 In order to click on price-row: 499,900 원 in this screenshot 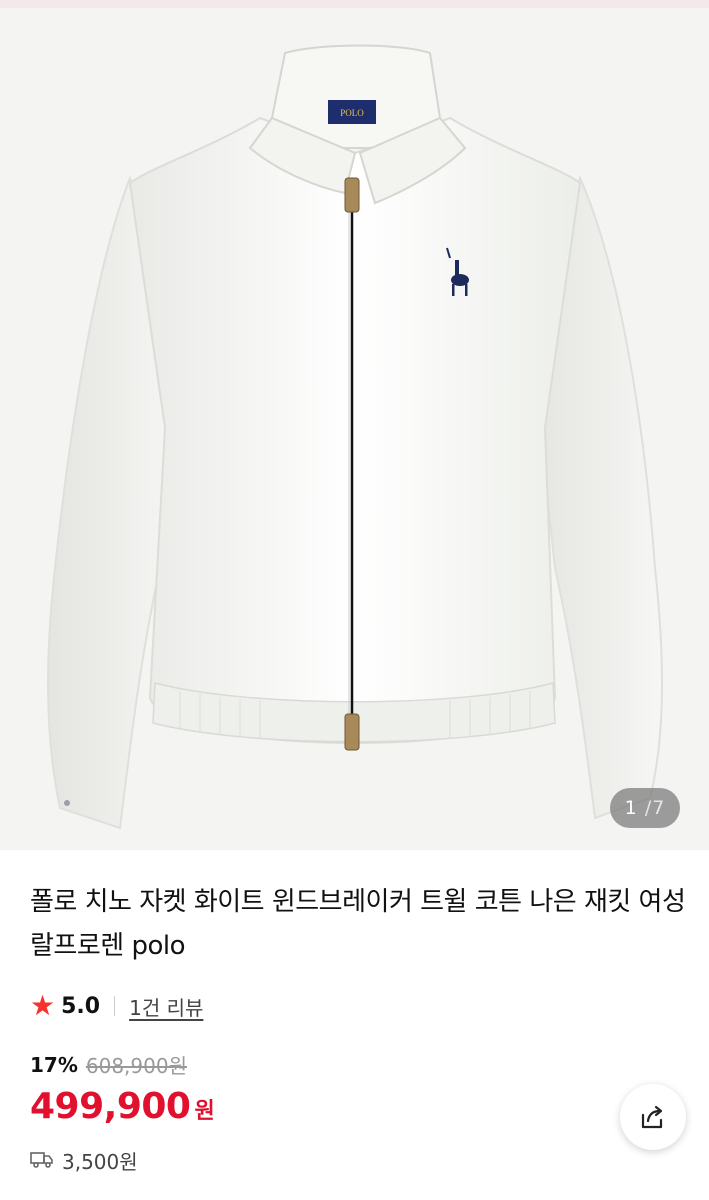, I will do `click(122, 1106)`.